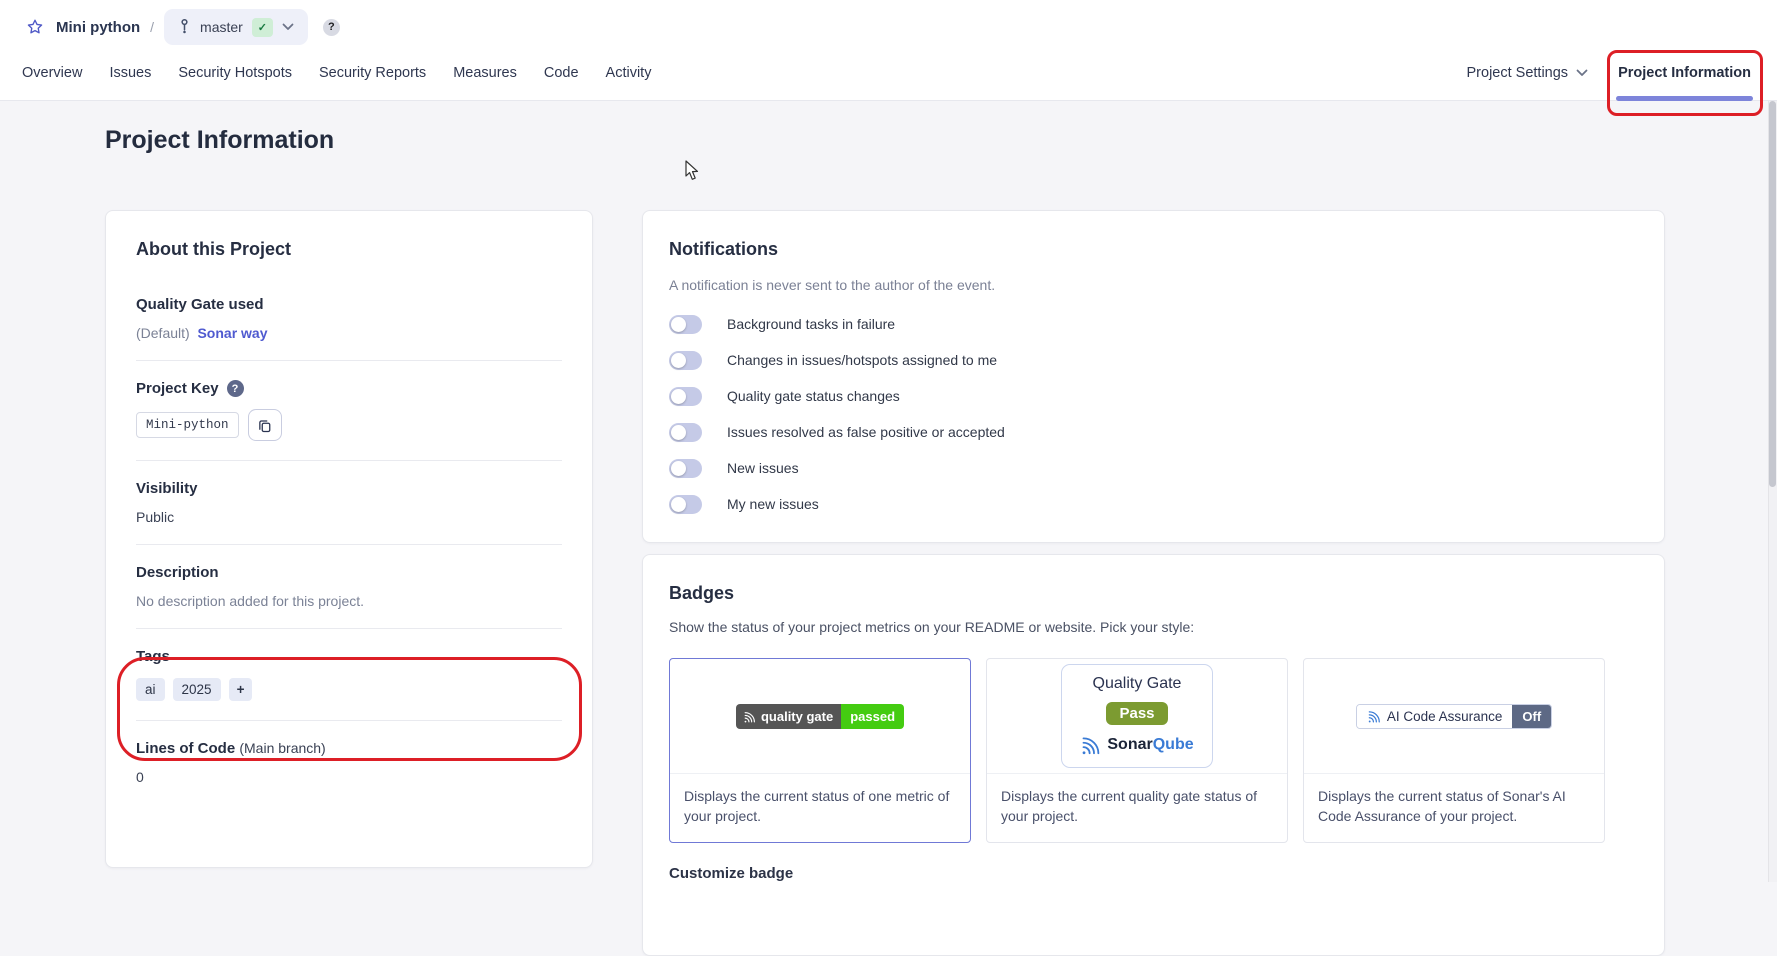 The image size is (1777, 956). What do you see at coordinates (561, 73) in the screenshot?
I see `tab-code: Code` at bounding box center [561, 73].